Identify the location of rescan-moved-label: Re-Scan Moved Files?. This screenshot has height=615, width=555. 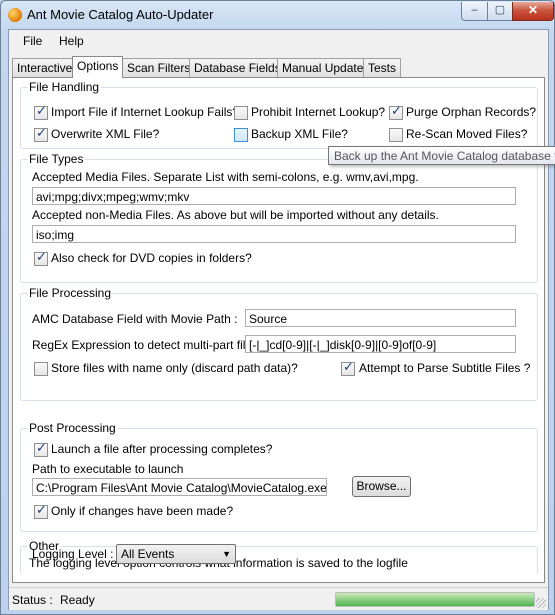
(466, 134).